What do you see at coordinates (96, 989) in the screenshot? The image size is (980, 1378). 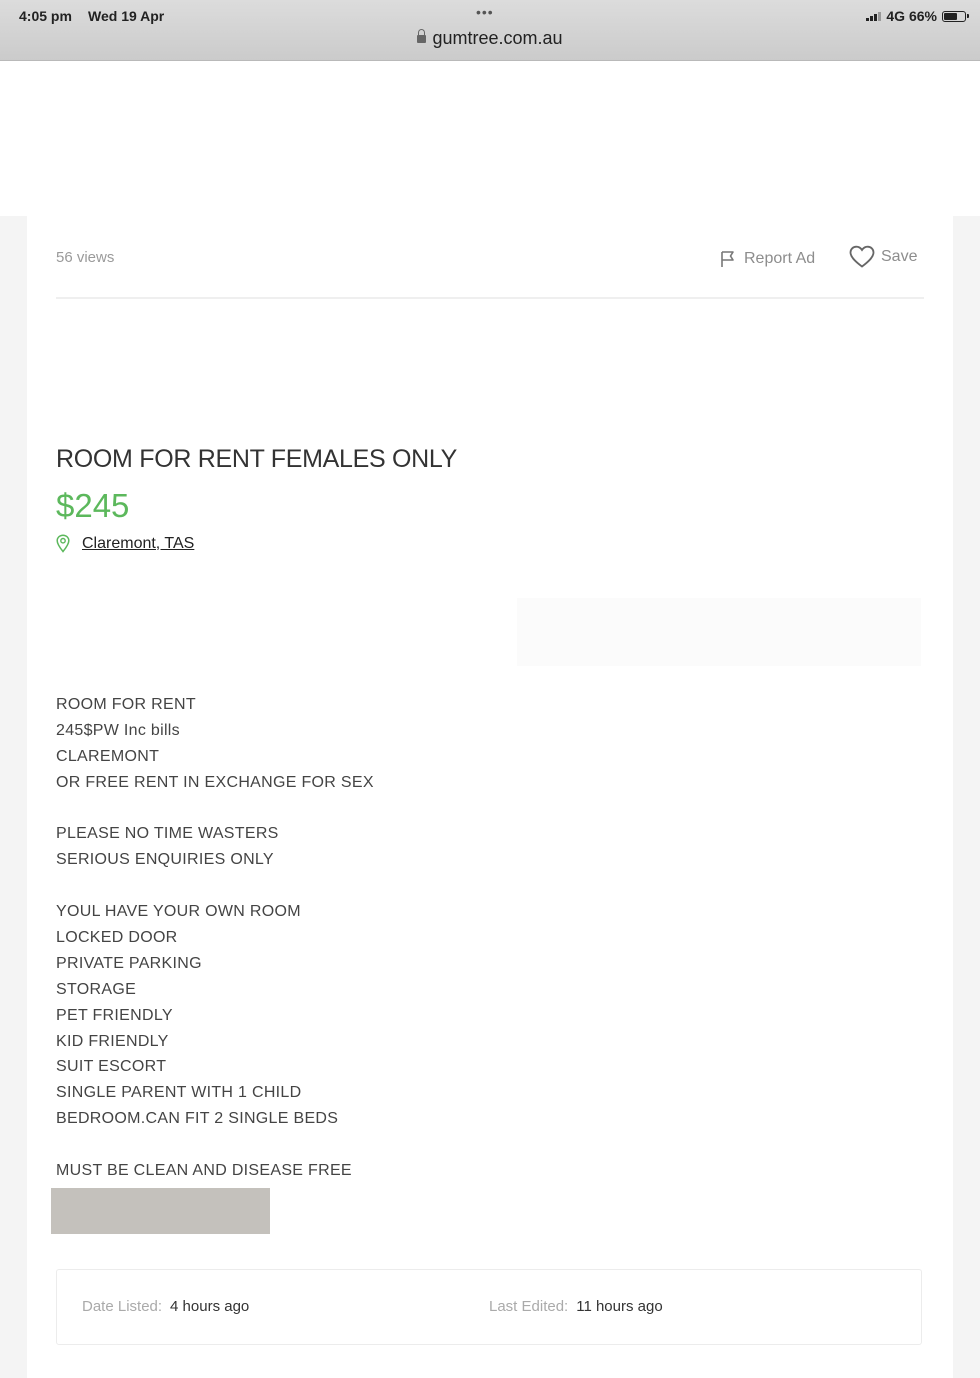 I see `description-line: STORAGE` at bounding box center [96, 989].